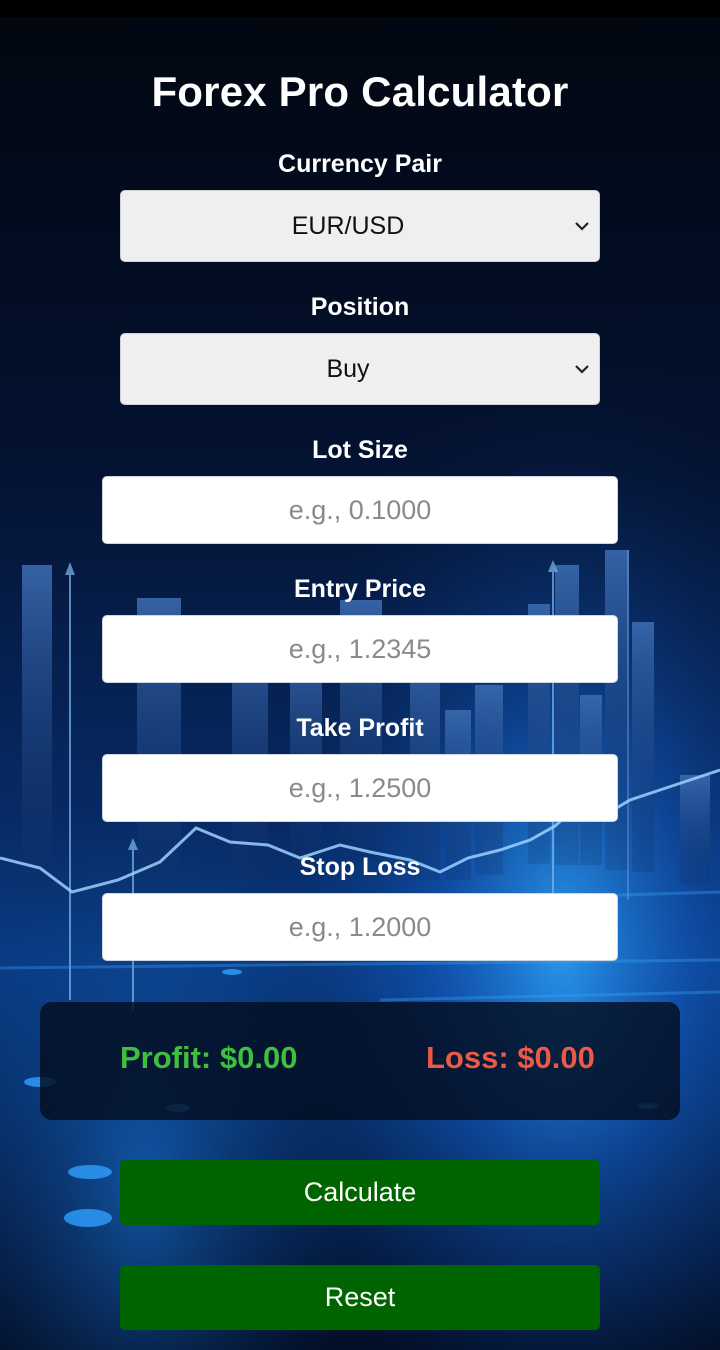 This screenshot has height=1350, width=720. I want to click on reset-button: Reset, so click(360, 1297).